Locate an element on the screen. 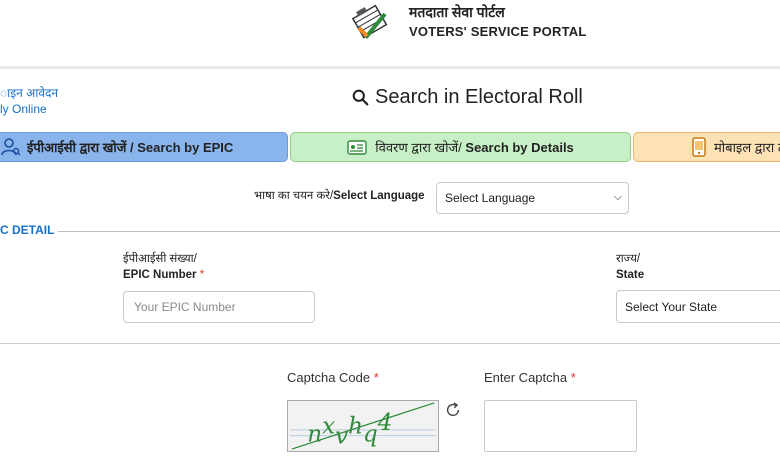  tab-search-by-details-label: विवरण द्वारा खोजें/ Search by Details is located at coordinates (474, 147).